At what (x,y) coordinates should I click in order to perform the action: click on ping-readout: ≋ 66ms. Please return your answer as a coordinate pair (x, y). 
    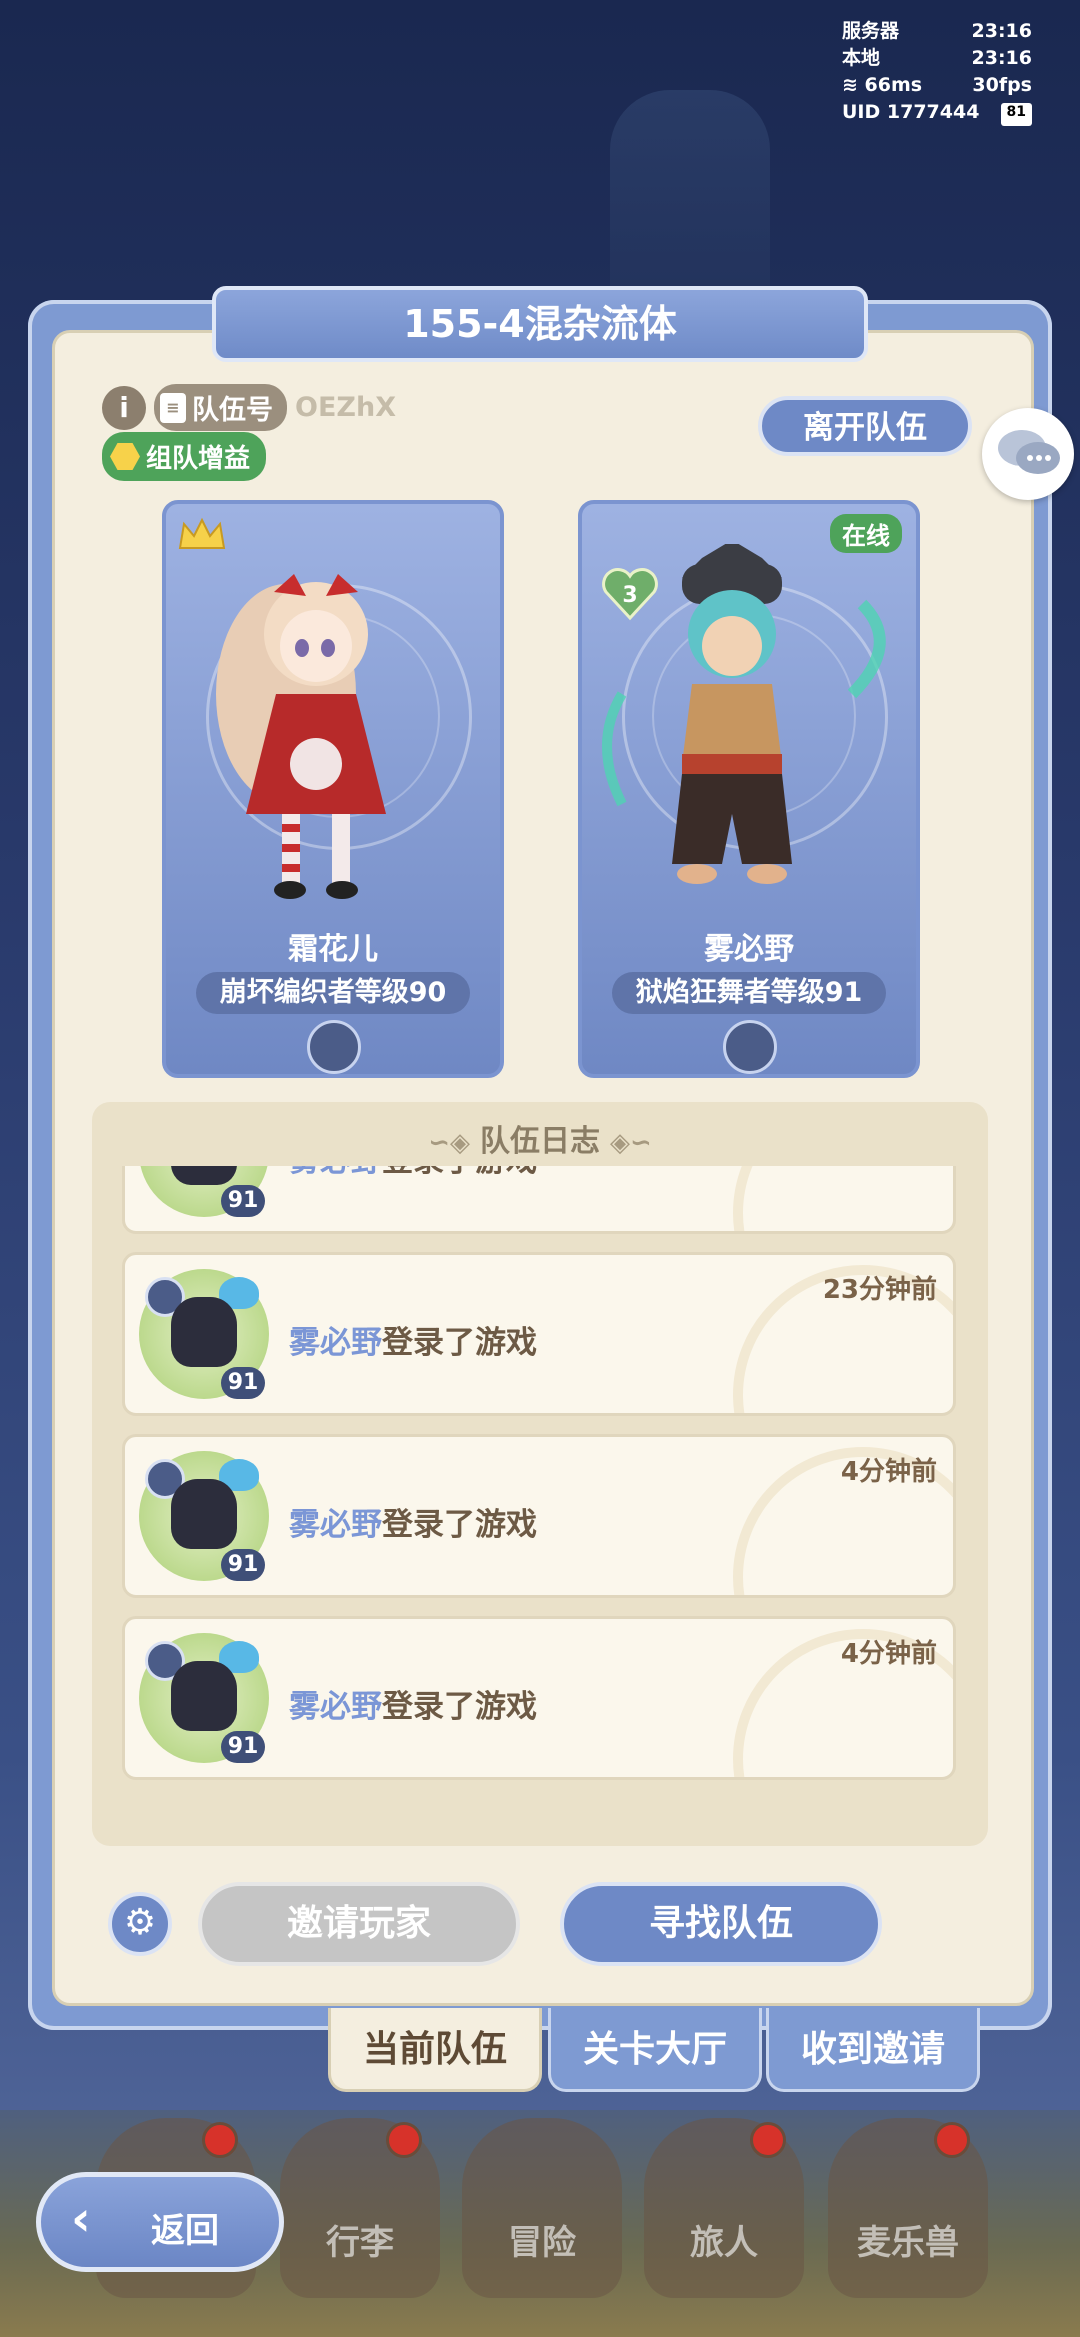
    Looking at the image, I should click on (882, 85).